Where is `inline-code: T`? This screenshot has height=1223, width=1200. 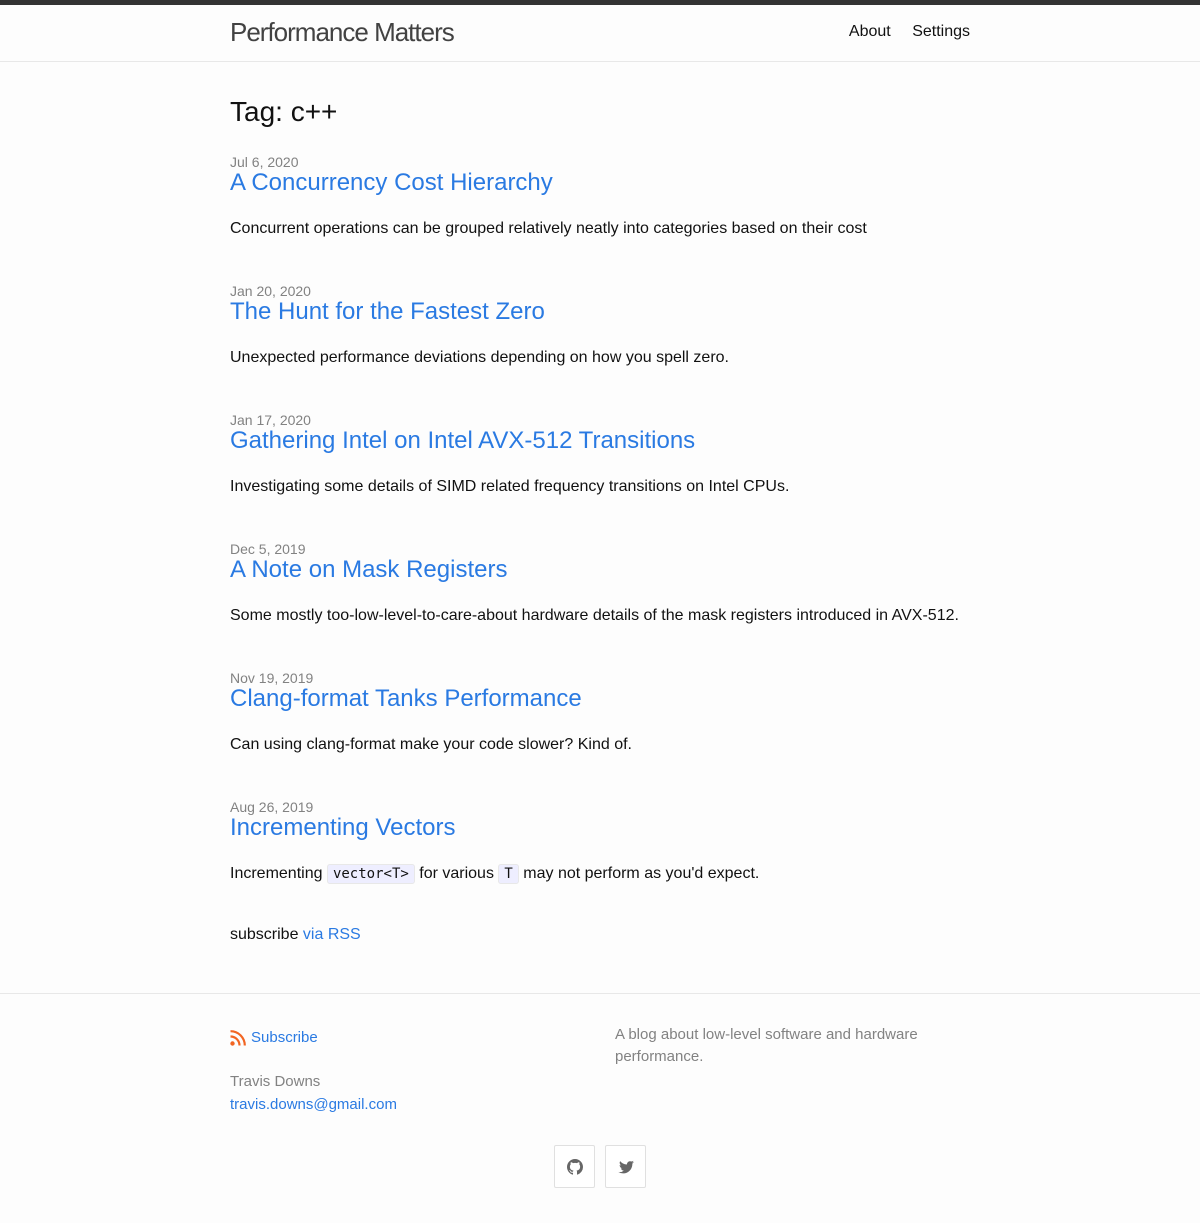 inline-code: T is located at coordinates (508, 874).